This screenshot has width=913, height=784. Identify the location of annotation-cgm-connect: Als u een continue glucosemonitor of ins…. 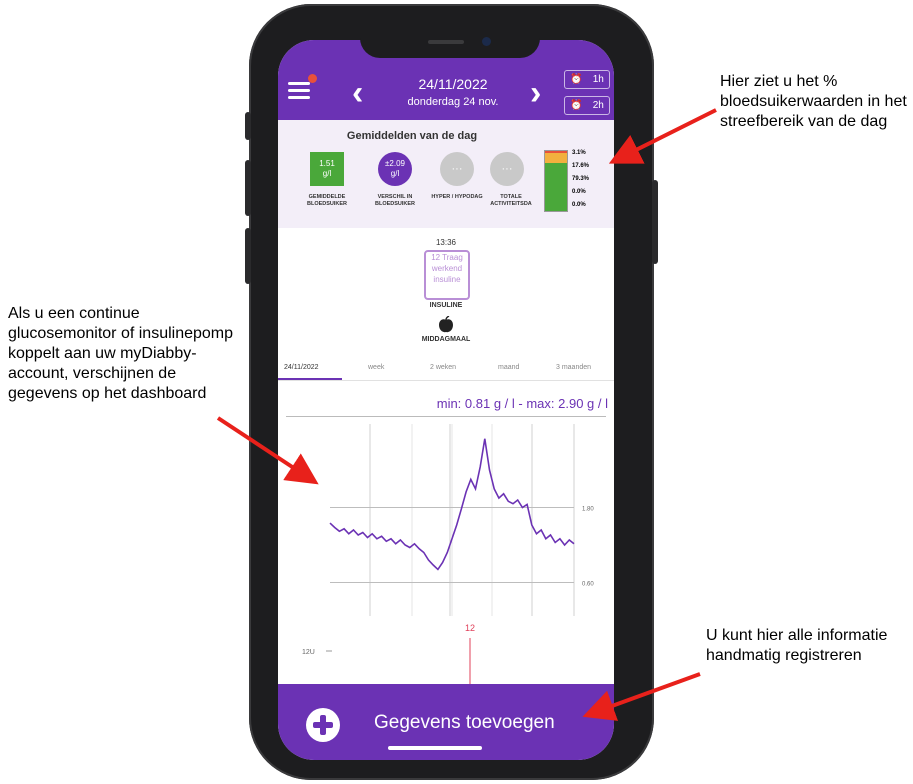
(121, 353).